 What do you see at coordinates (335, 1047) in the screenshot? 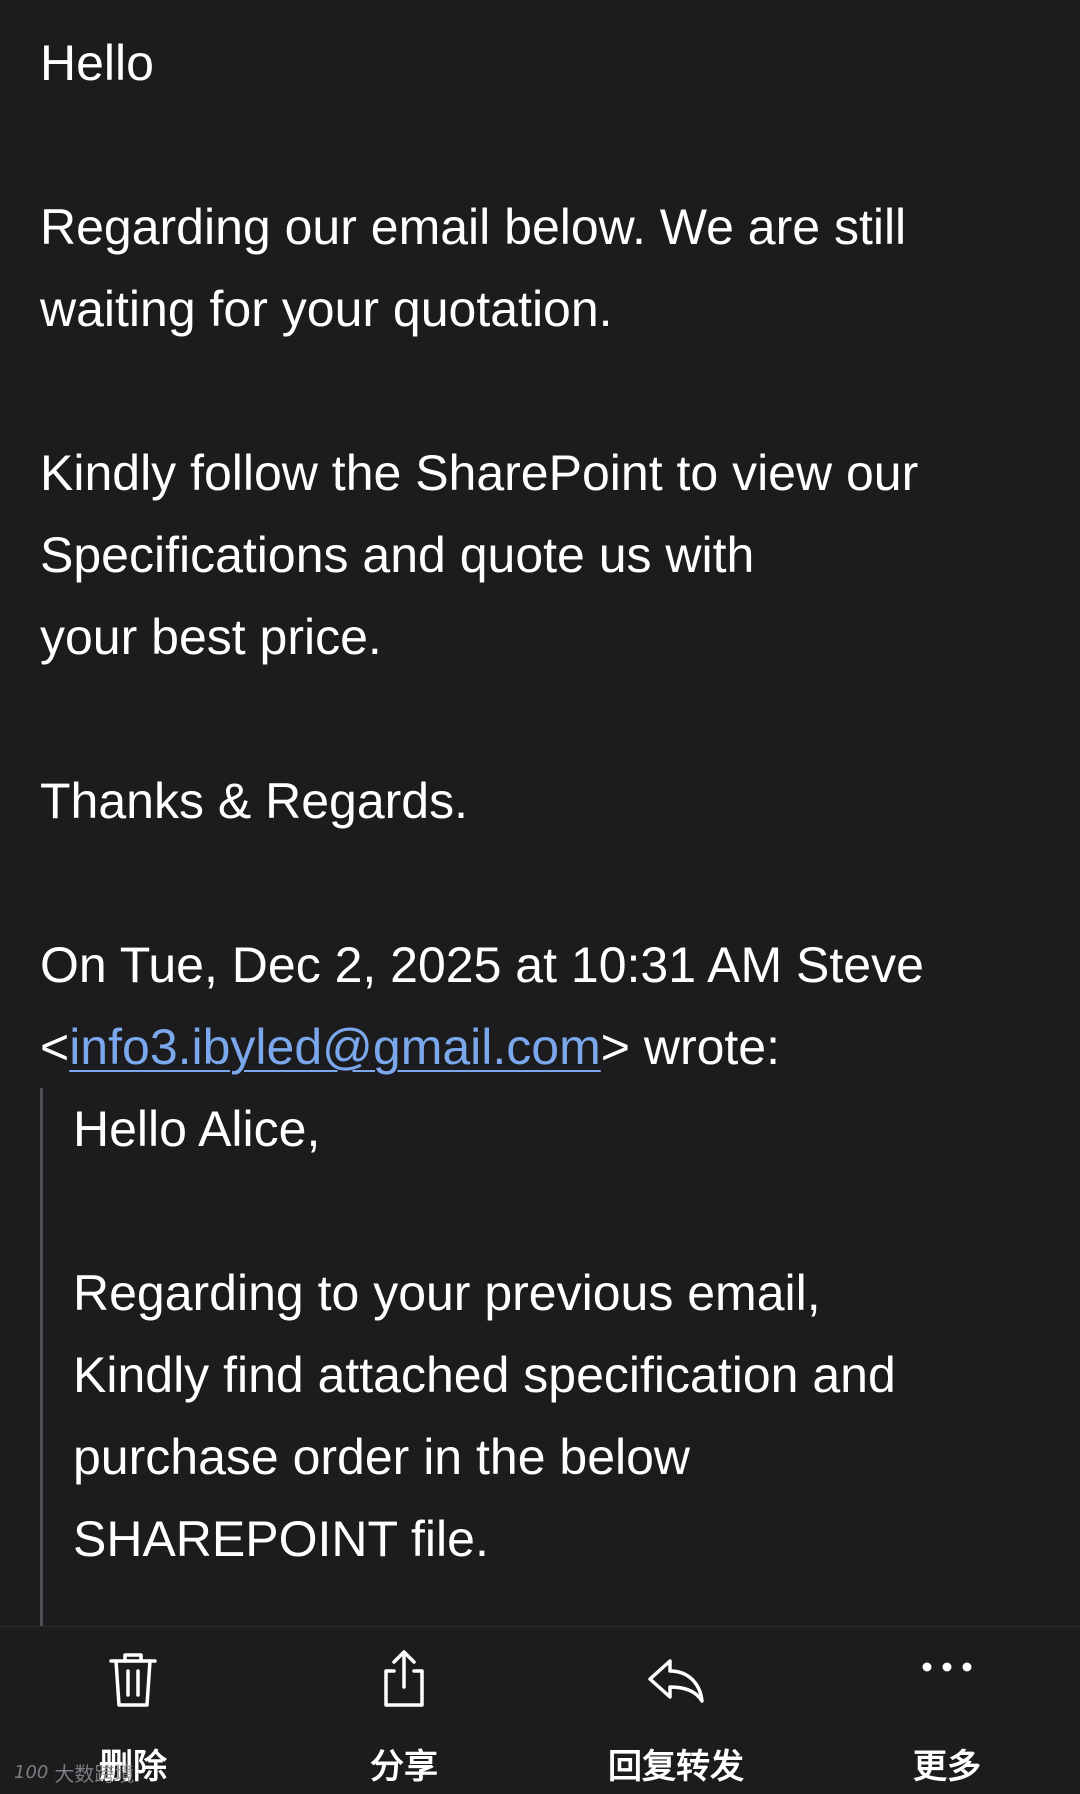
I see `sender-email-link: info3.ibyled@gmail.com` at bounding box center [335, 1047].